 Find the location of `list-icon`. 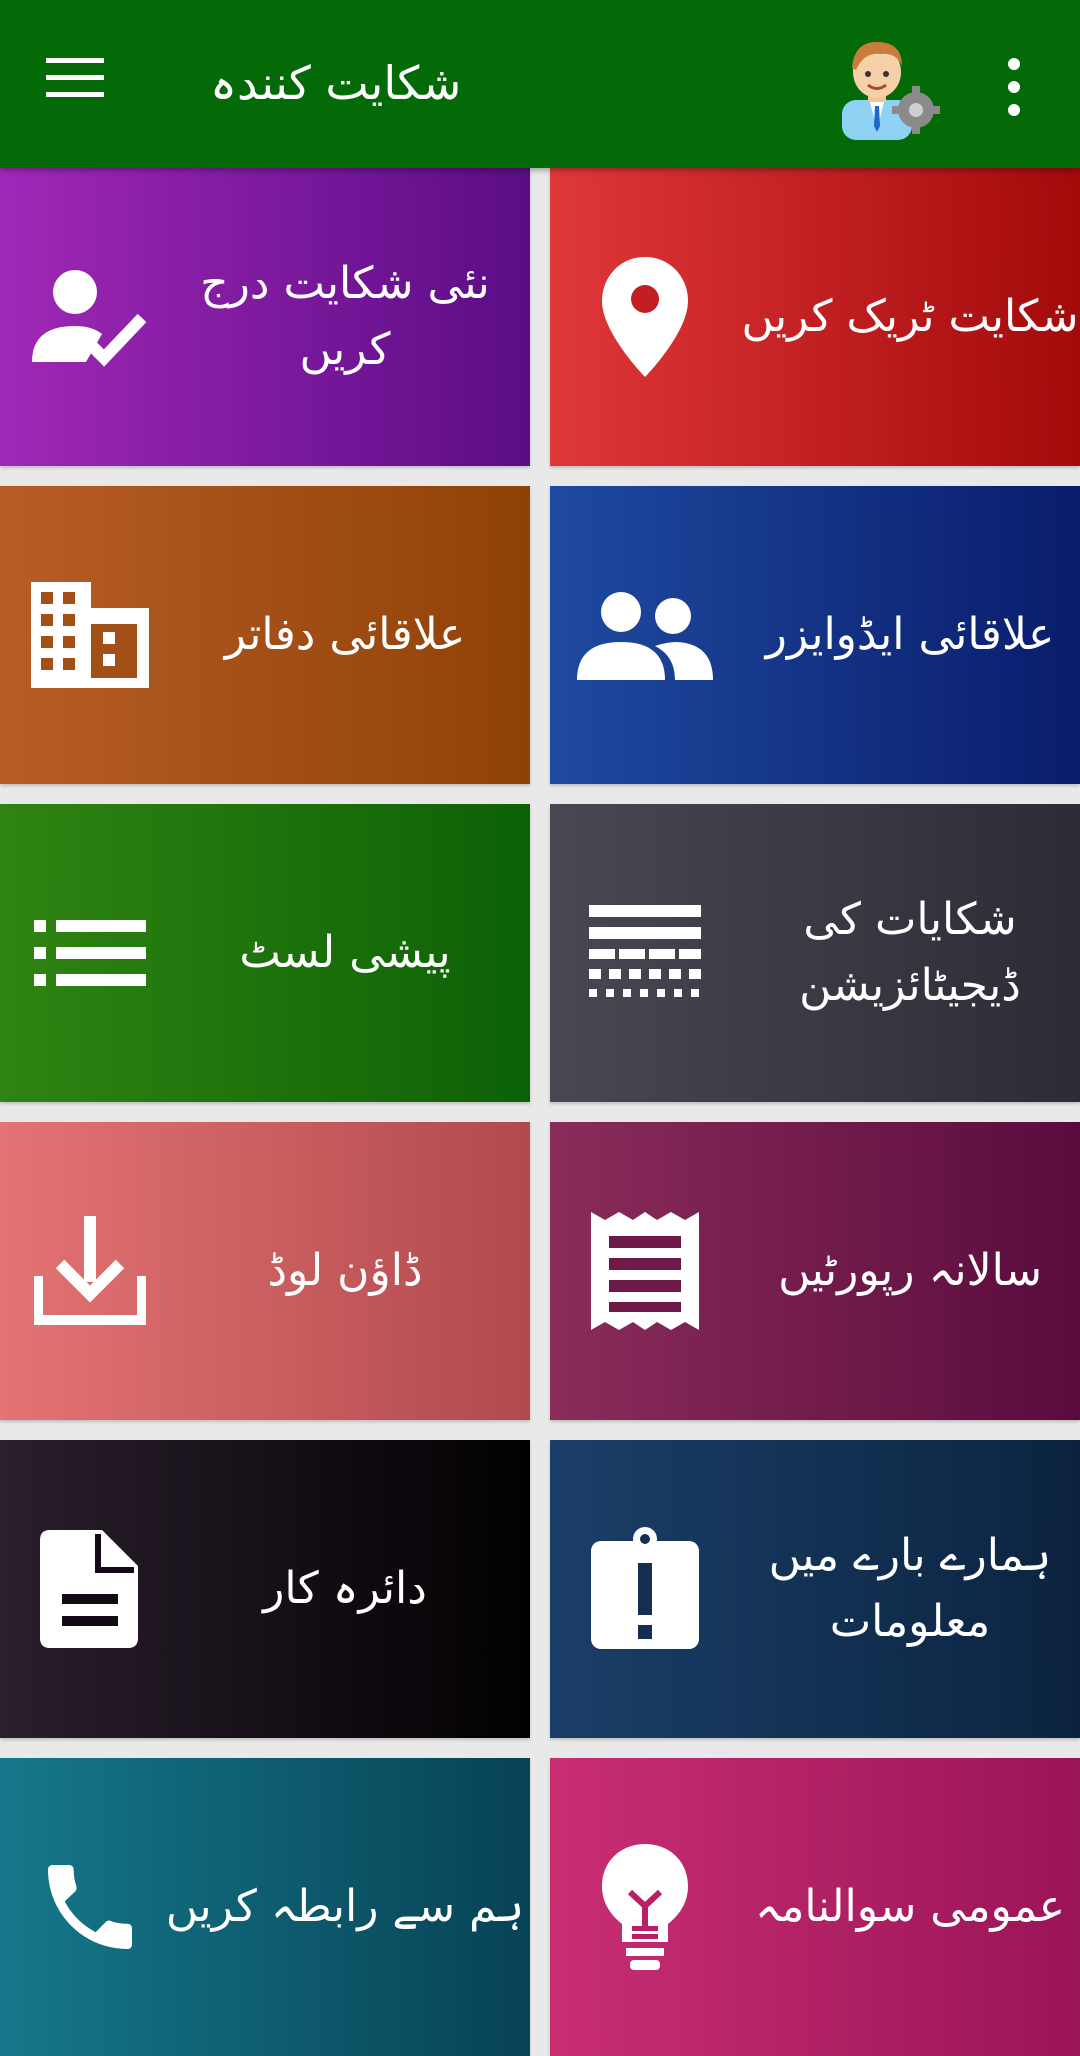

list-icon is located at coordinates (90, 953).